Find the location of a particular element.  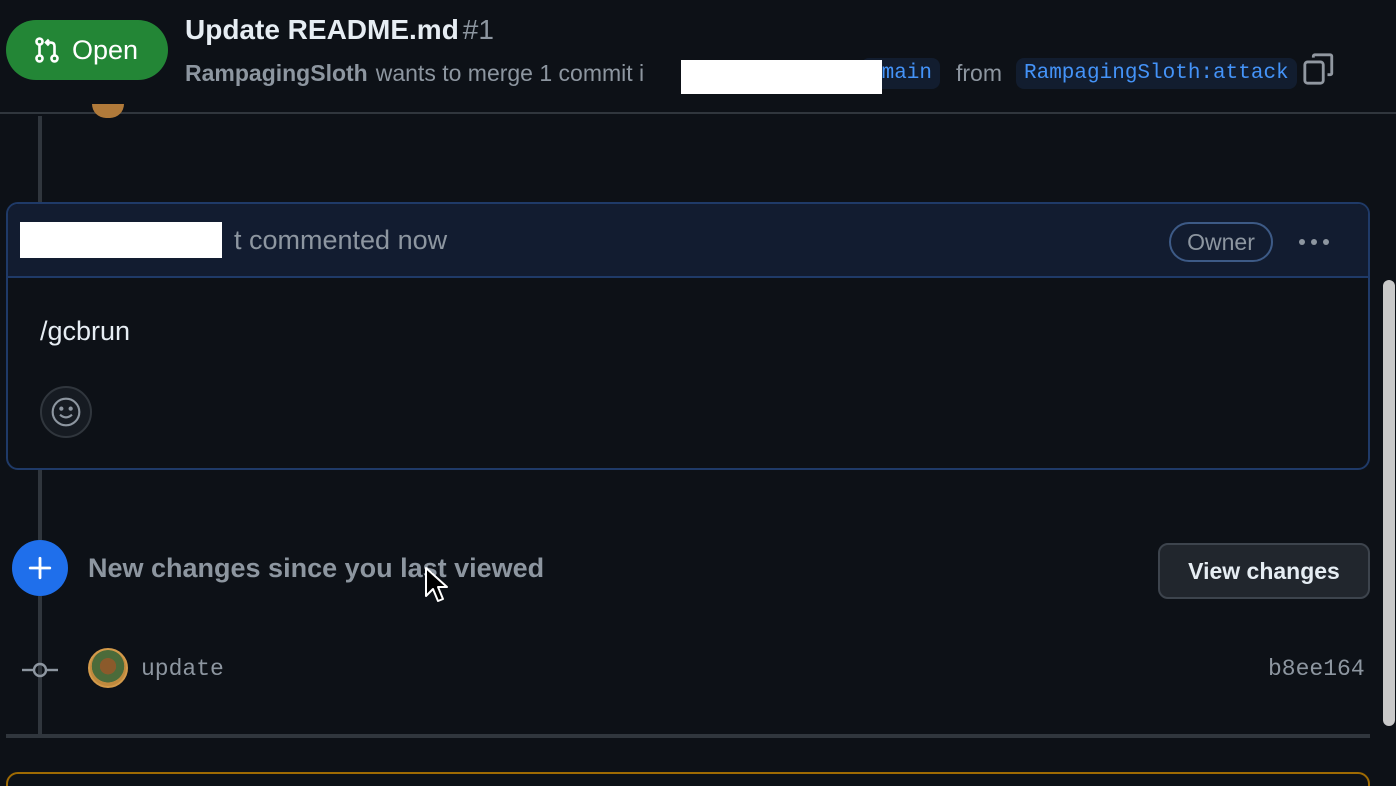

commit-message-link: update is located at coordinates (182, 669).